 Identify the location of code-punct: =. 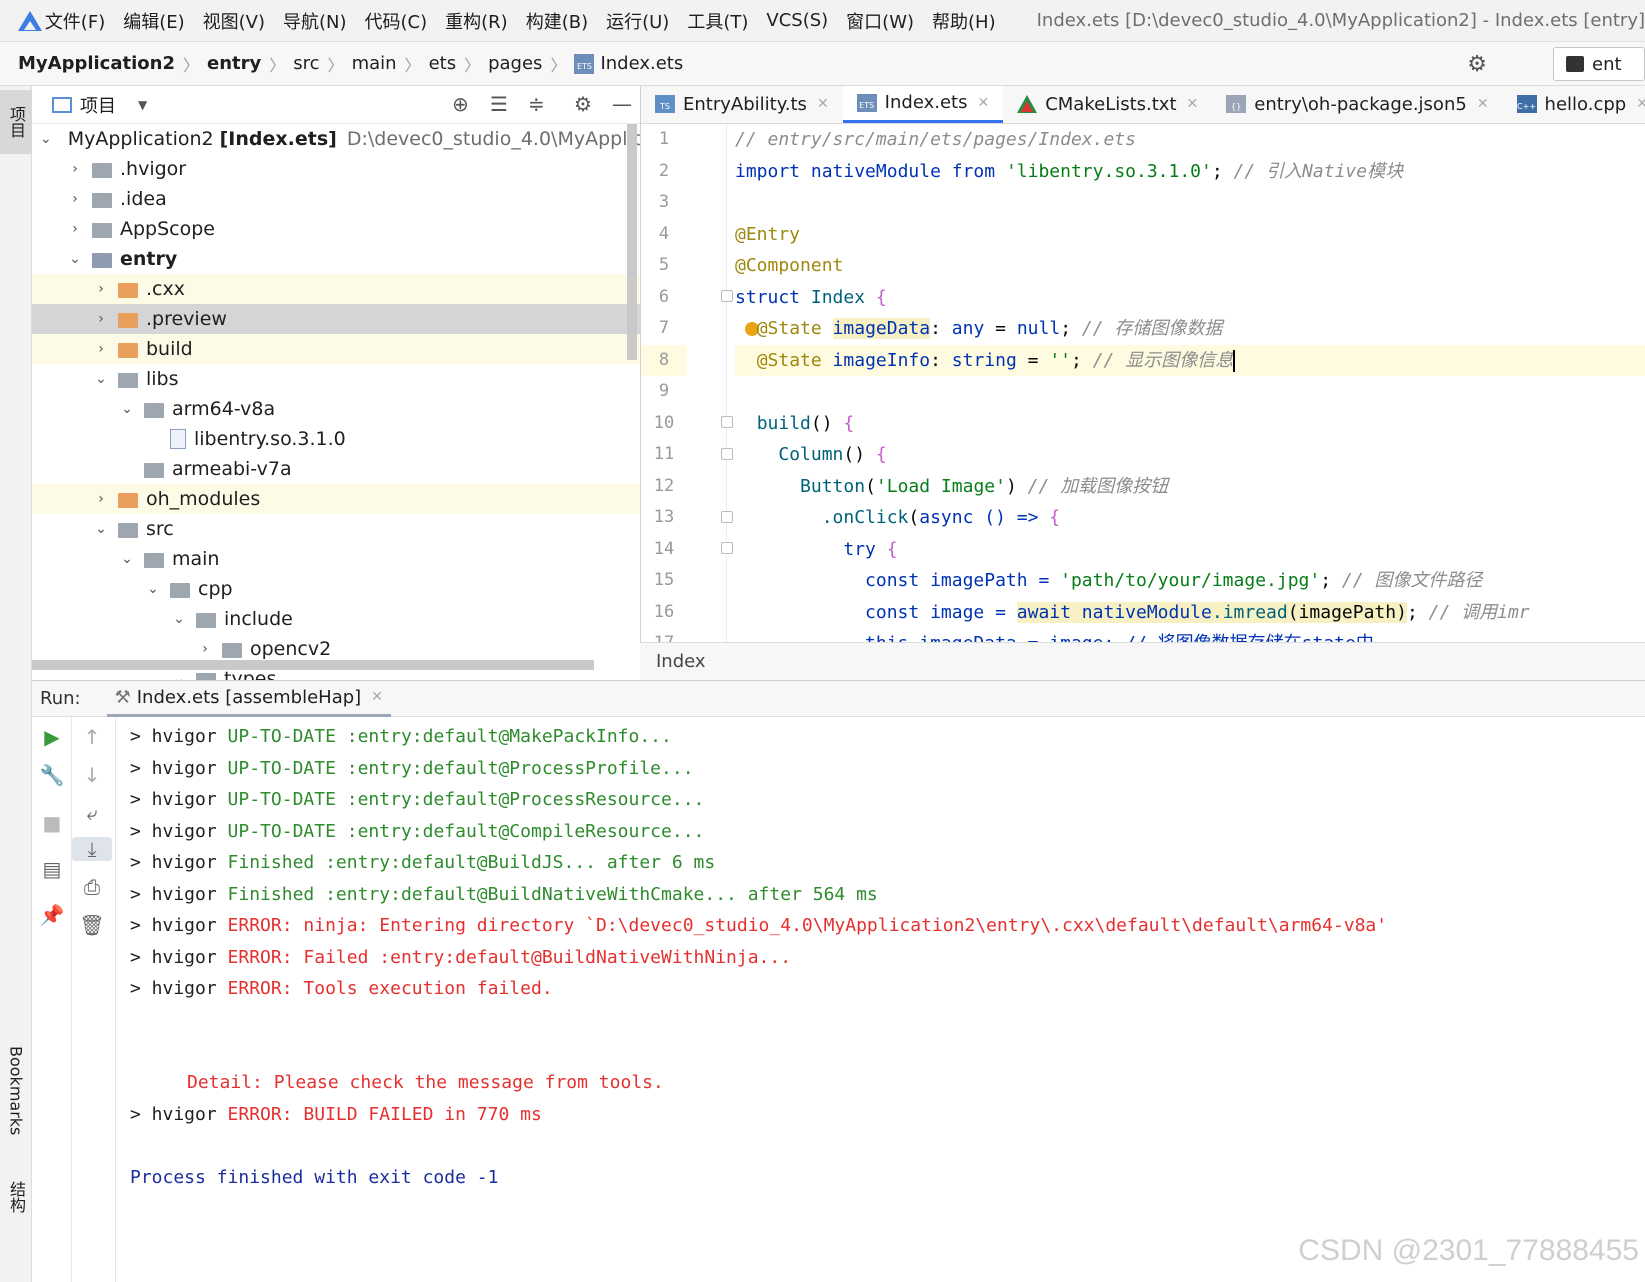
(1033, 360).